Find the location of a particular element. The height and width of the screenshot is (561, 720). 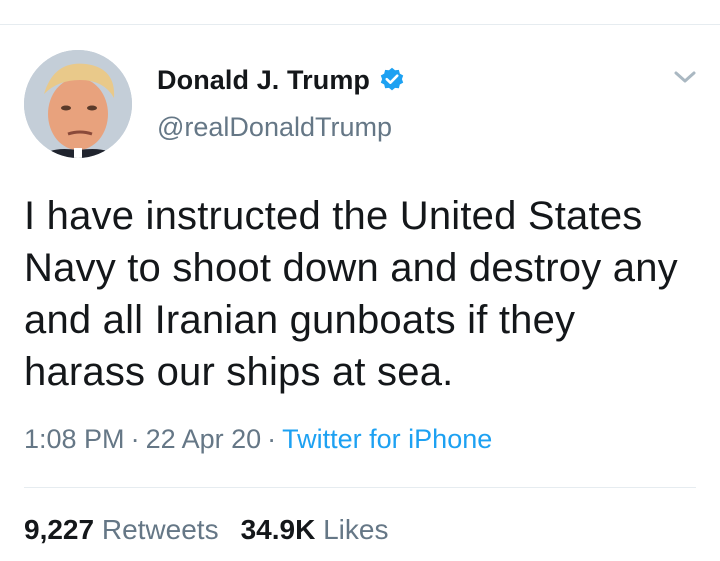

name-row: Donald J. Trump is located at coordinates (281, 80).